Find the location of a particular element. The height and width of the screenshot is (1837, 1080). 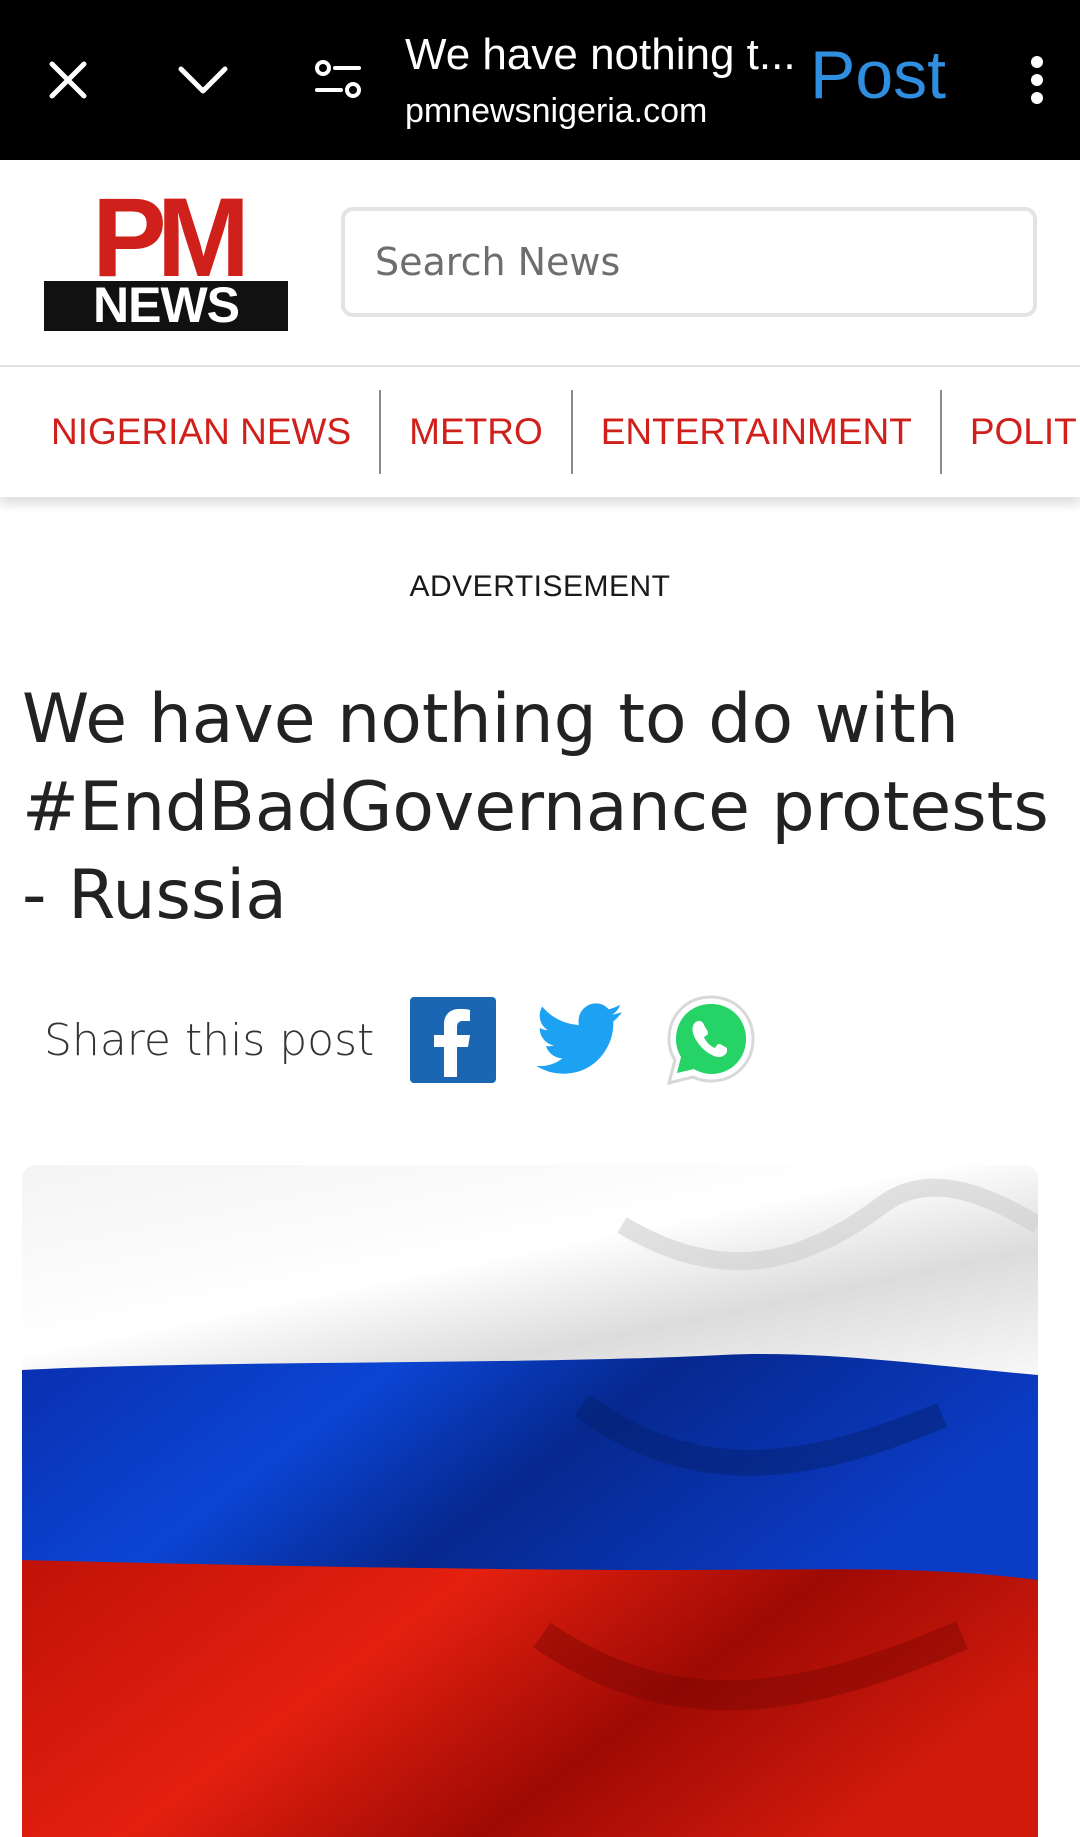

page-url: pmnewsnigeria.com is located at coordinates (556, 111).